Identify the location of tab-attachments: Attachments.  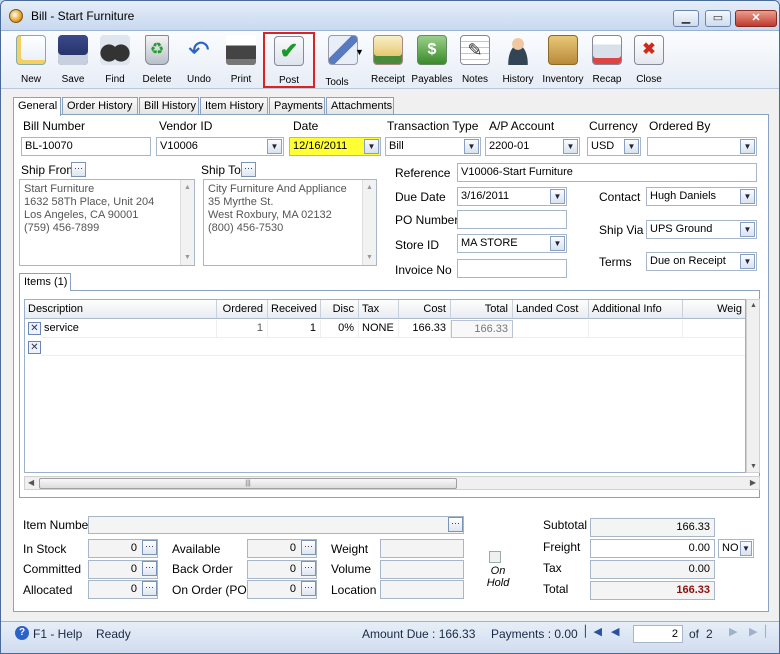
(360, 106).